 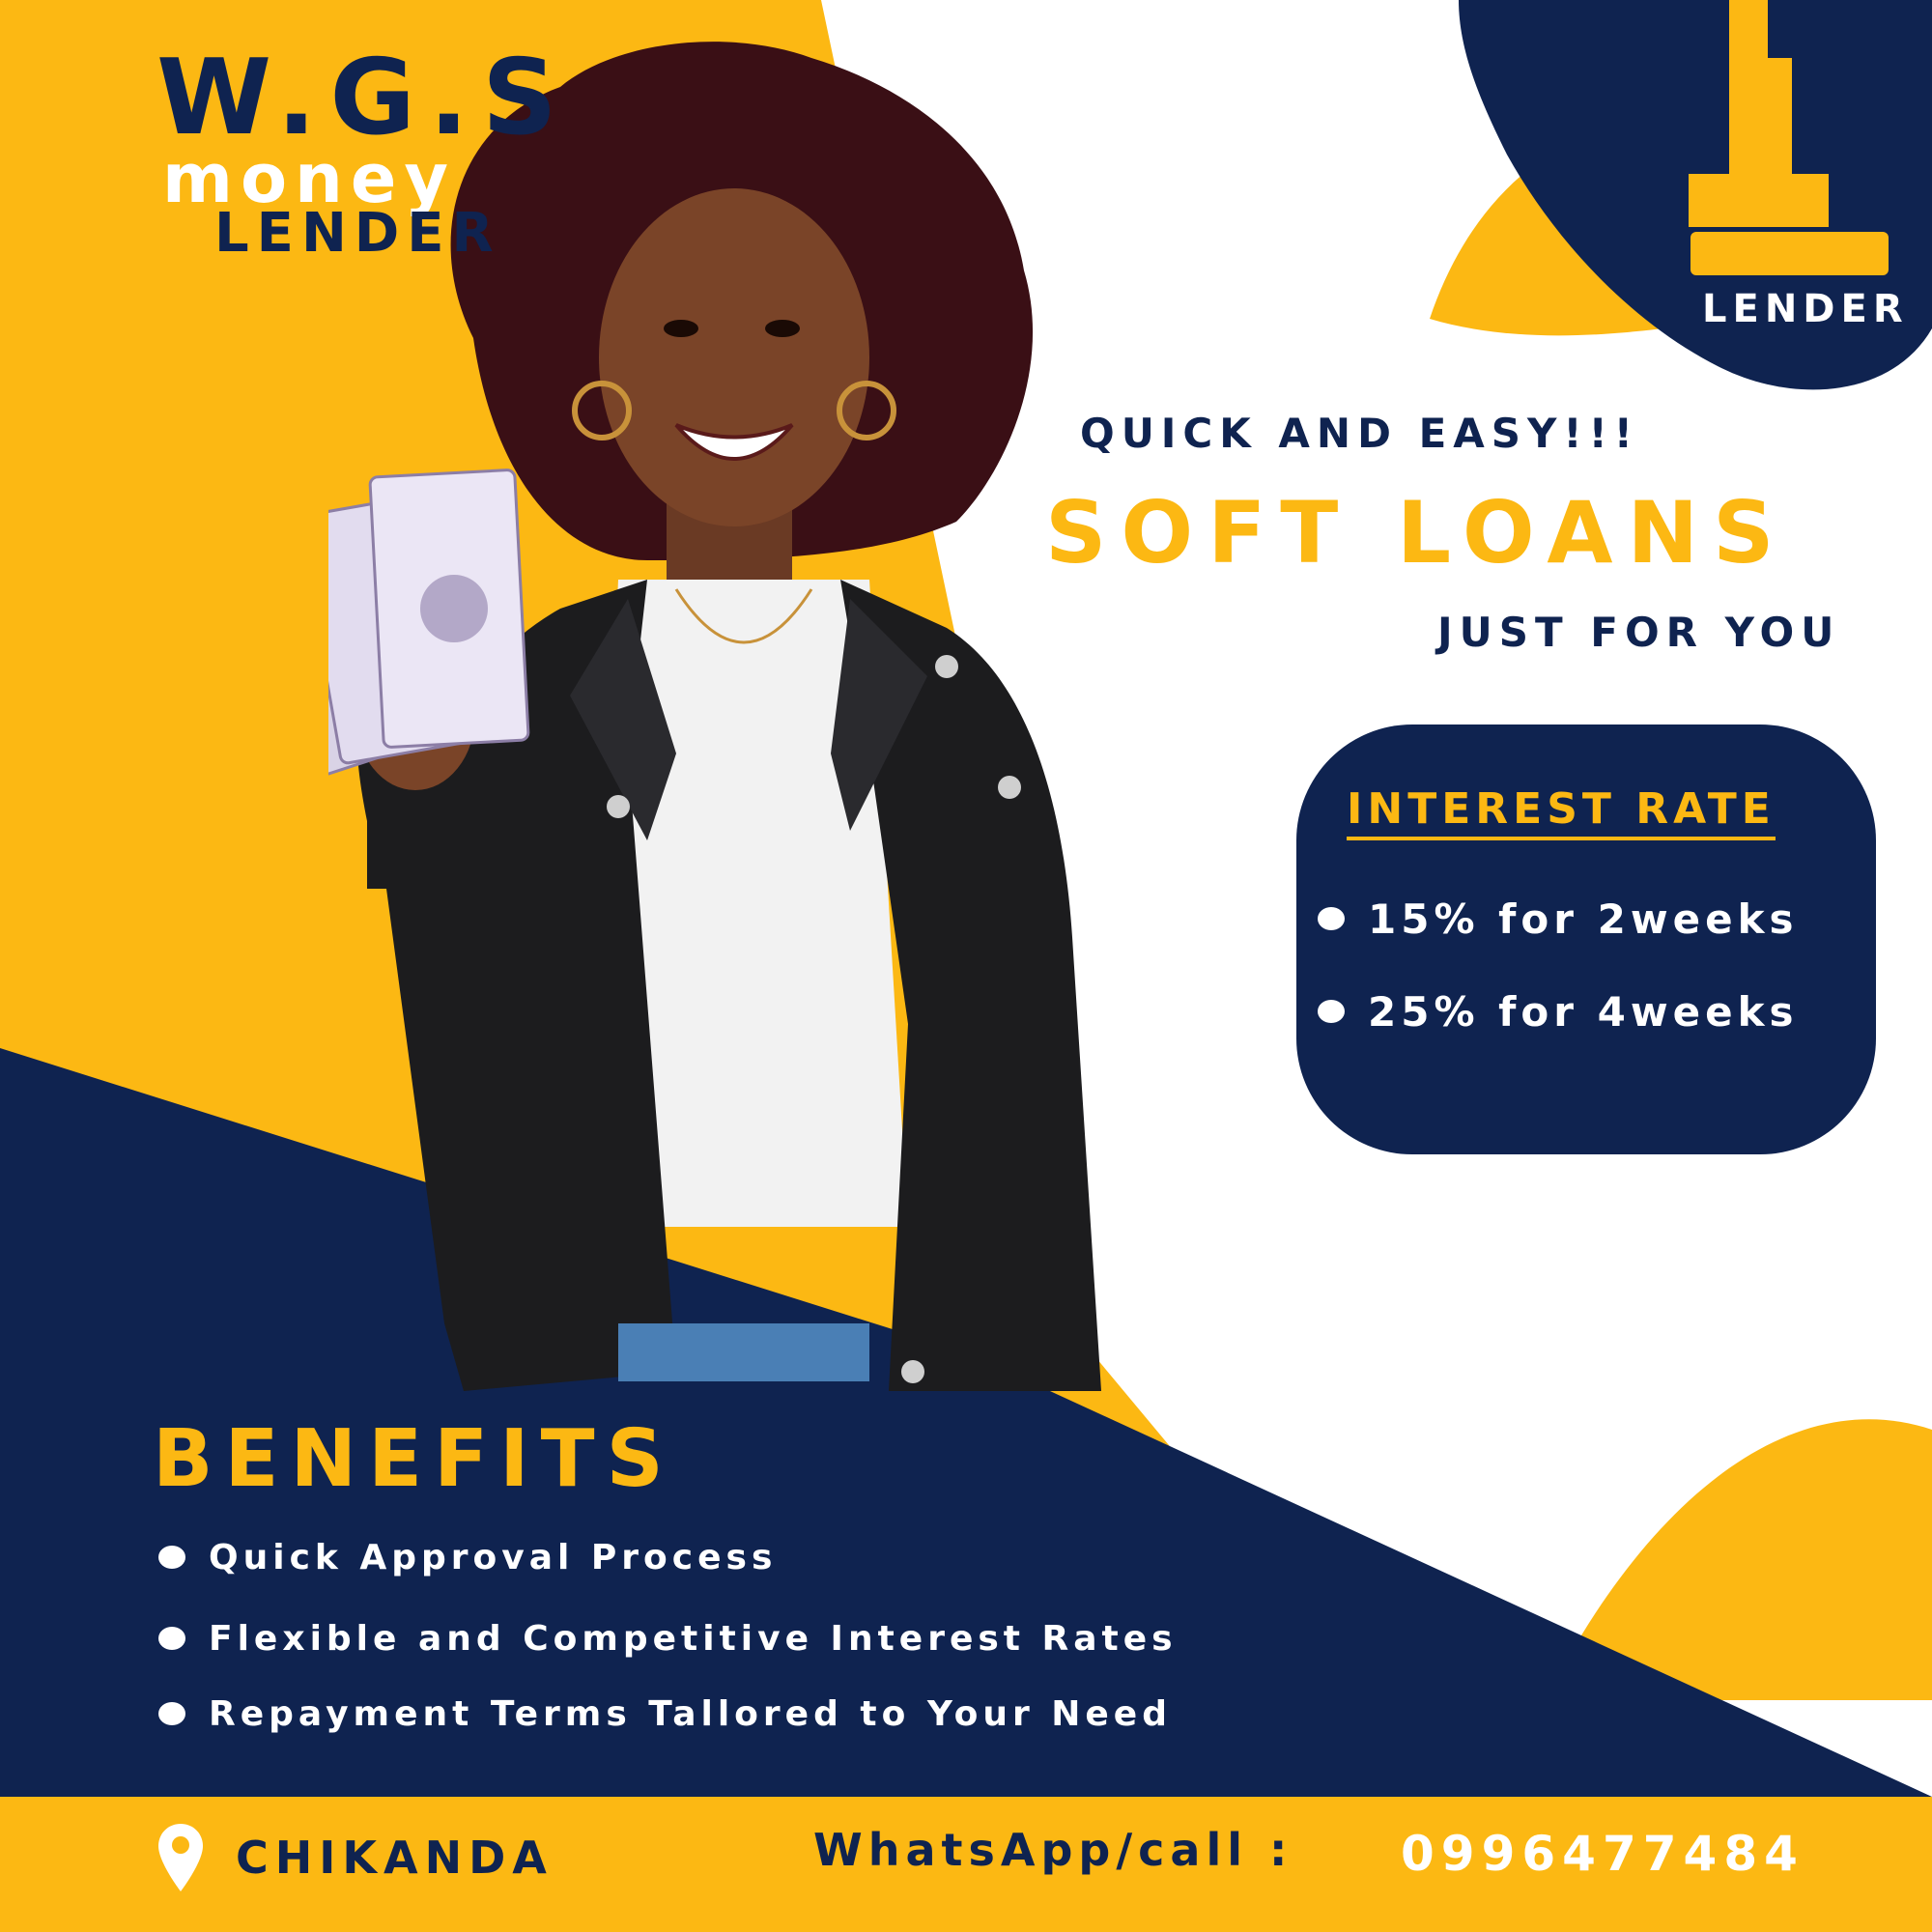 I want to click on rate-text: 25% for 4weeks, so click(x=1583, y=1011).